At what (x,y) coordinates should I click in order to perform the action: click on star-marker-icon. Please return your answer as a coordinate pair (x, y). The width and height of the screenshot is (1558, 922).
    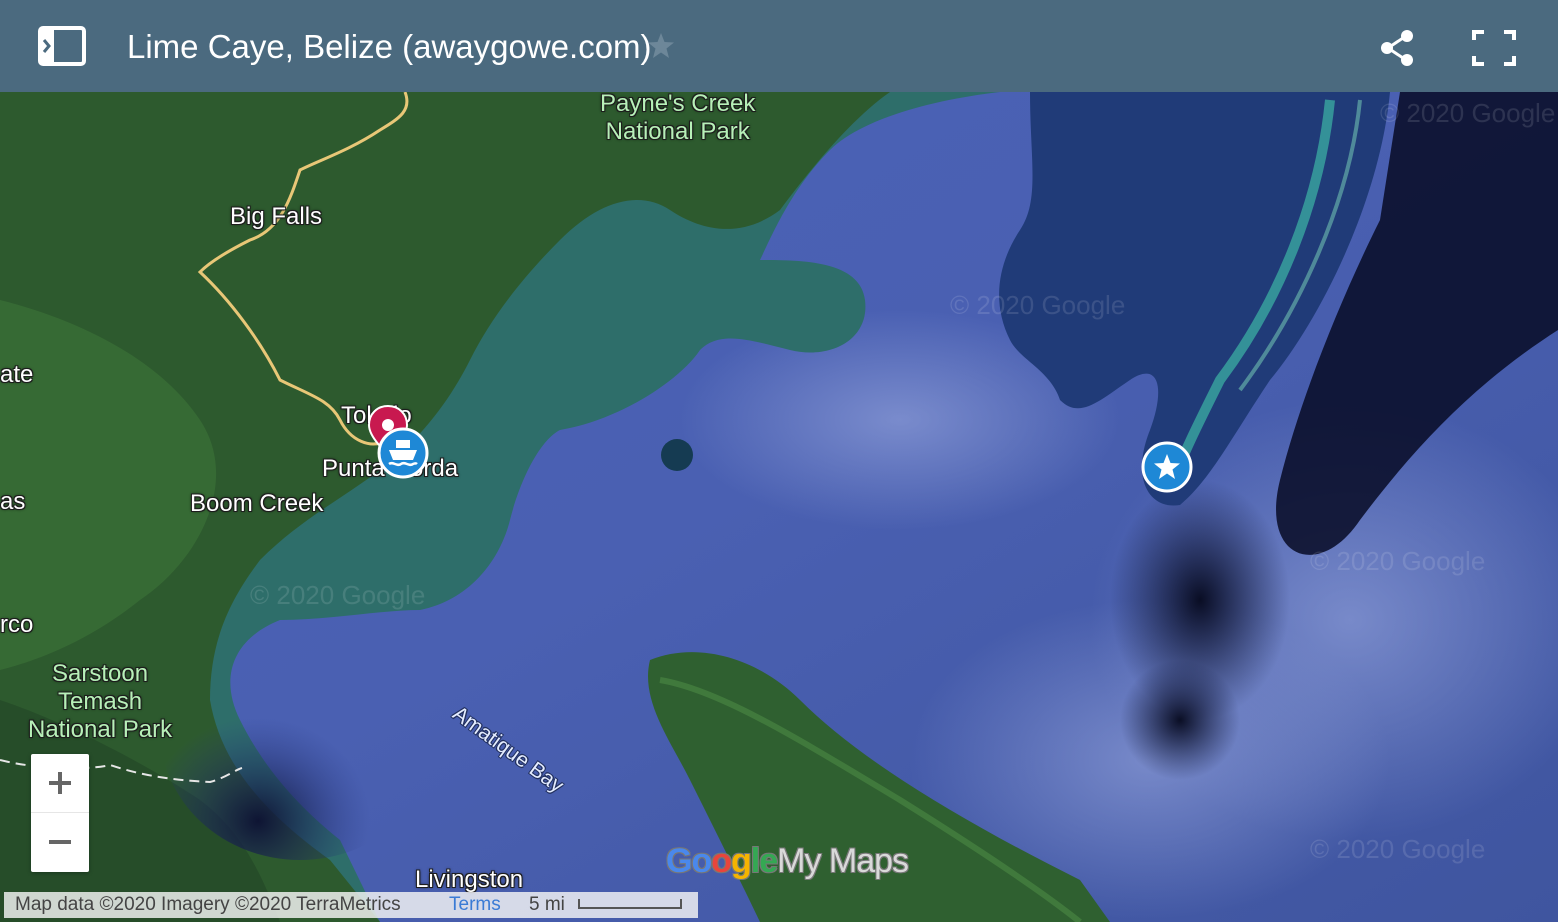
    Looking at the image, I should click on (1167, 467).